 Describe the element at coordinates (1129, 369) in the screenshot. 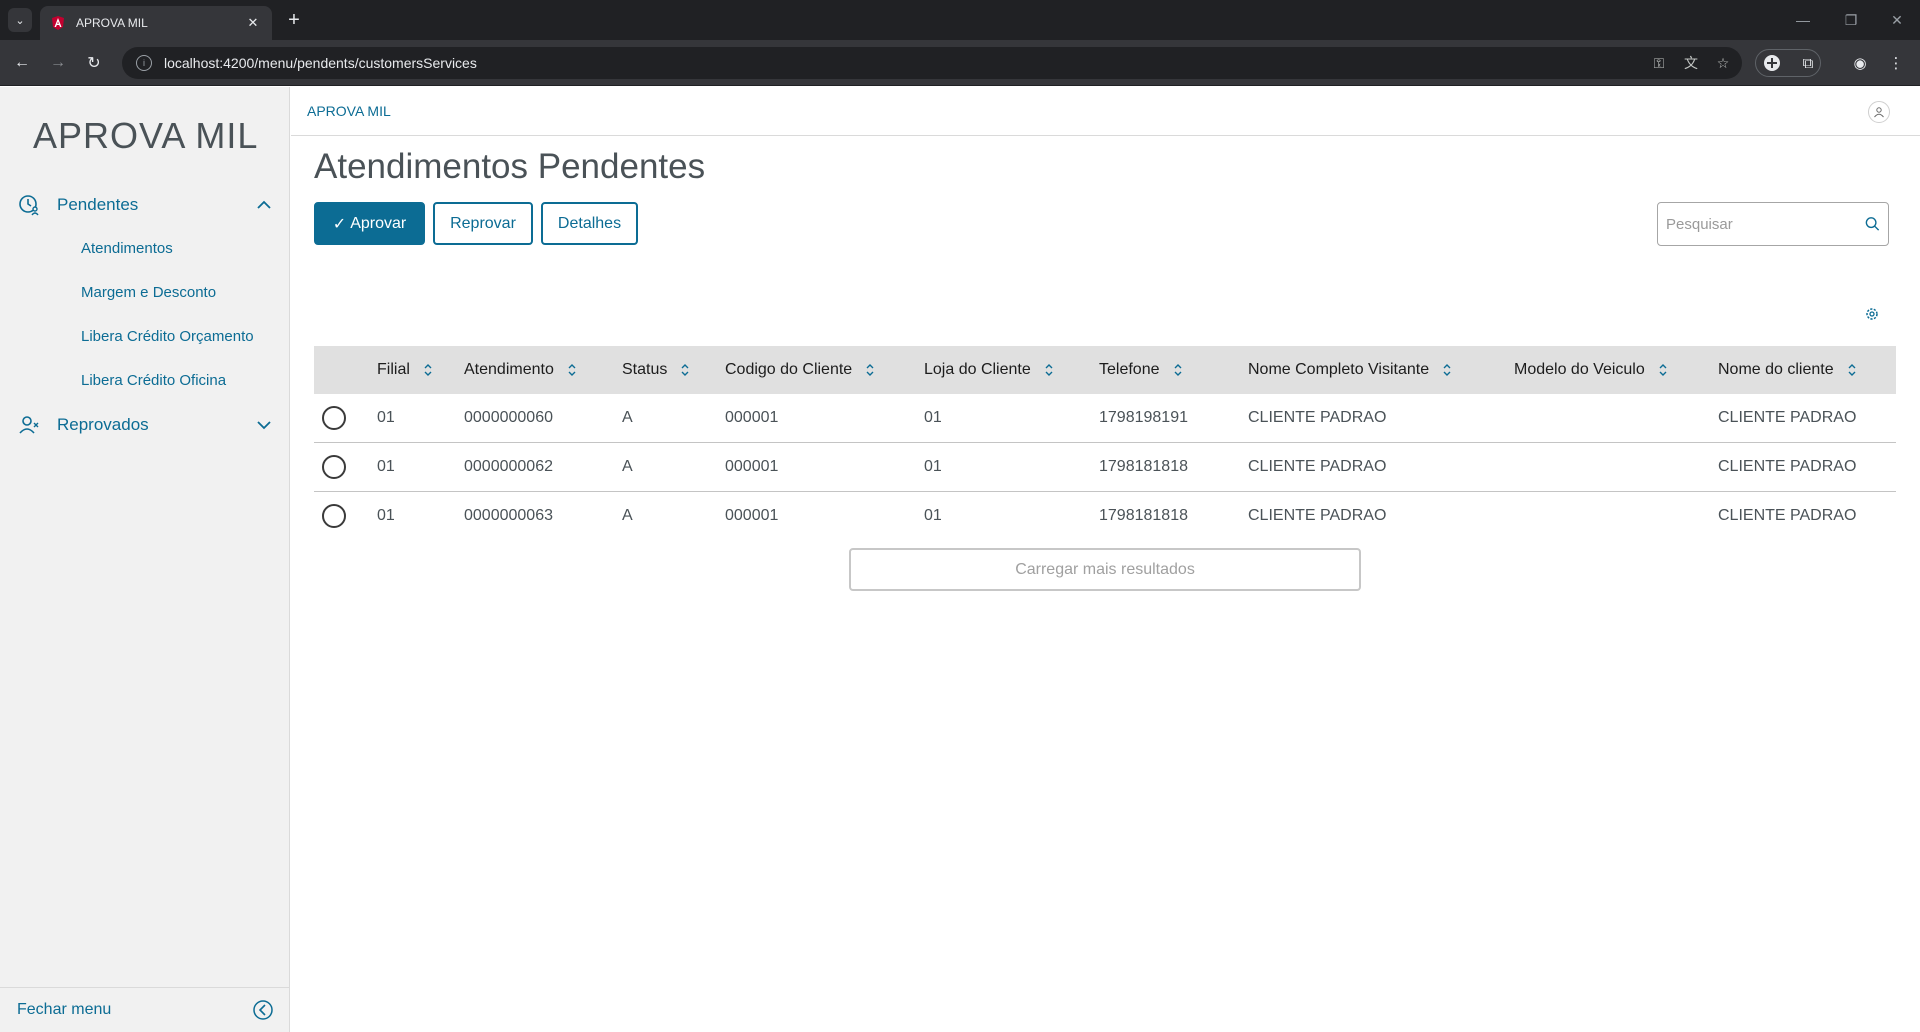

I see `column-header-label: Telefone` at that location.